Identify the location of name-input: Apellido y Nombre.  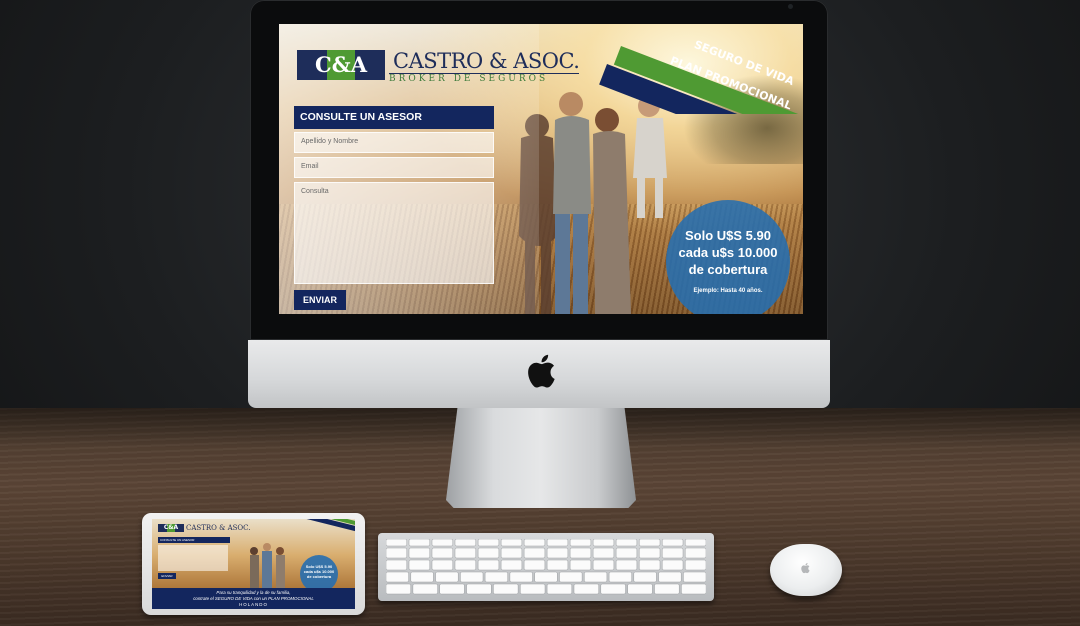
(394, 142).